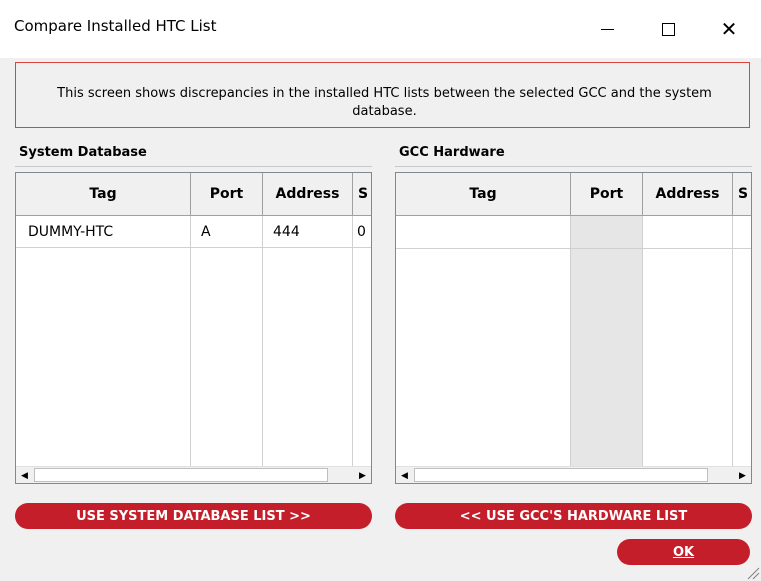 This screenshot has width=761, height=581. Describe the element at coordinates (606, 341) in the screenshot. I see `port-column-shade` at that location.